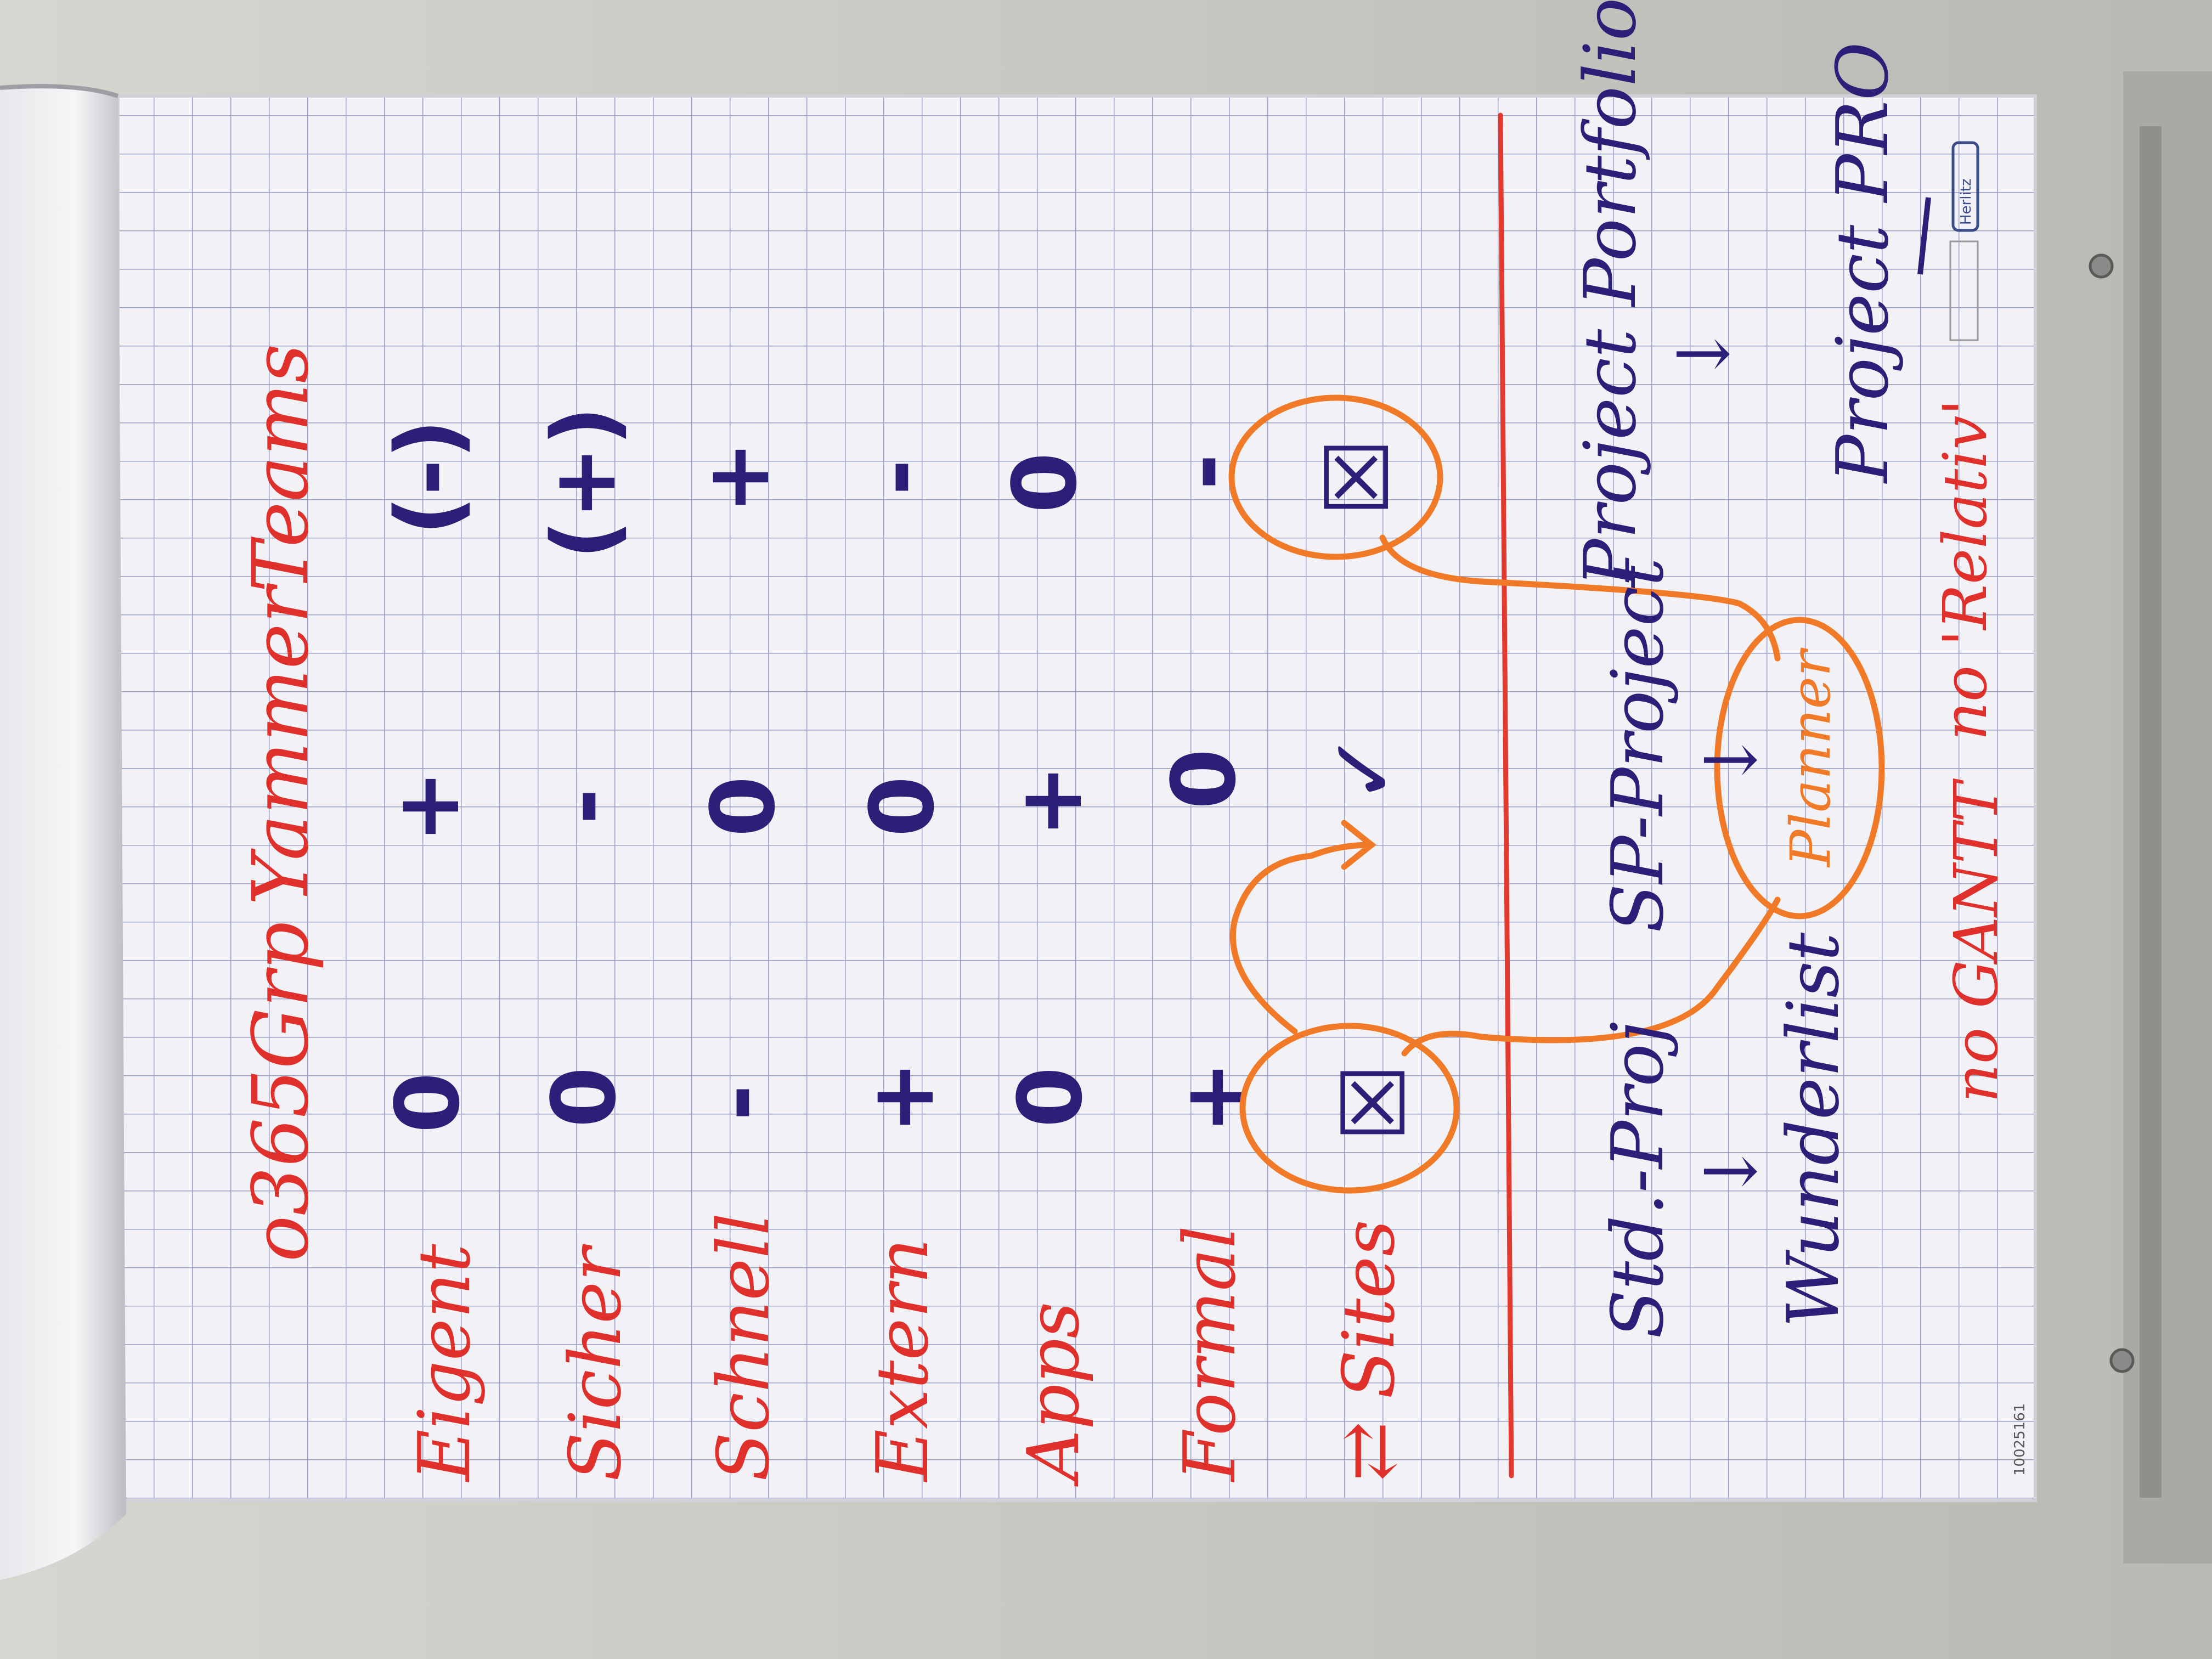 The height and width of the screenshot is (1659, 2212). Describe the element at coordinates (1637, 1180) in the screenshot. I see `std-proj-label: Std.-Proj` at that location.